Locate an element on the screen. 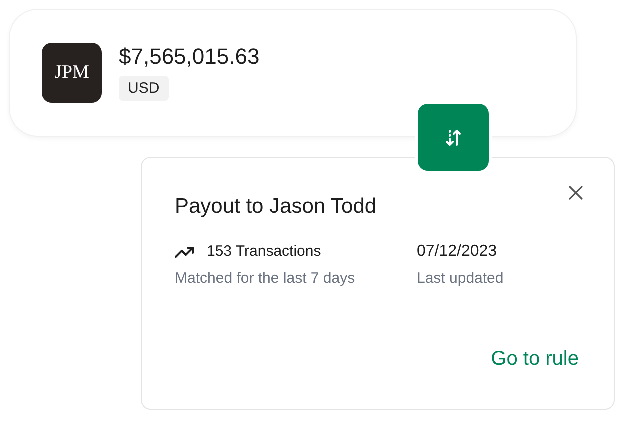 Image resolution: width=628 pixels, height=423 pixels. stat-caption: Last updated is located at coordinates (460, 279).